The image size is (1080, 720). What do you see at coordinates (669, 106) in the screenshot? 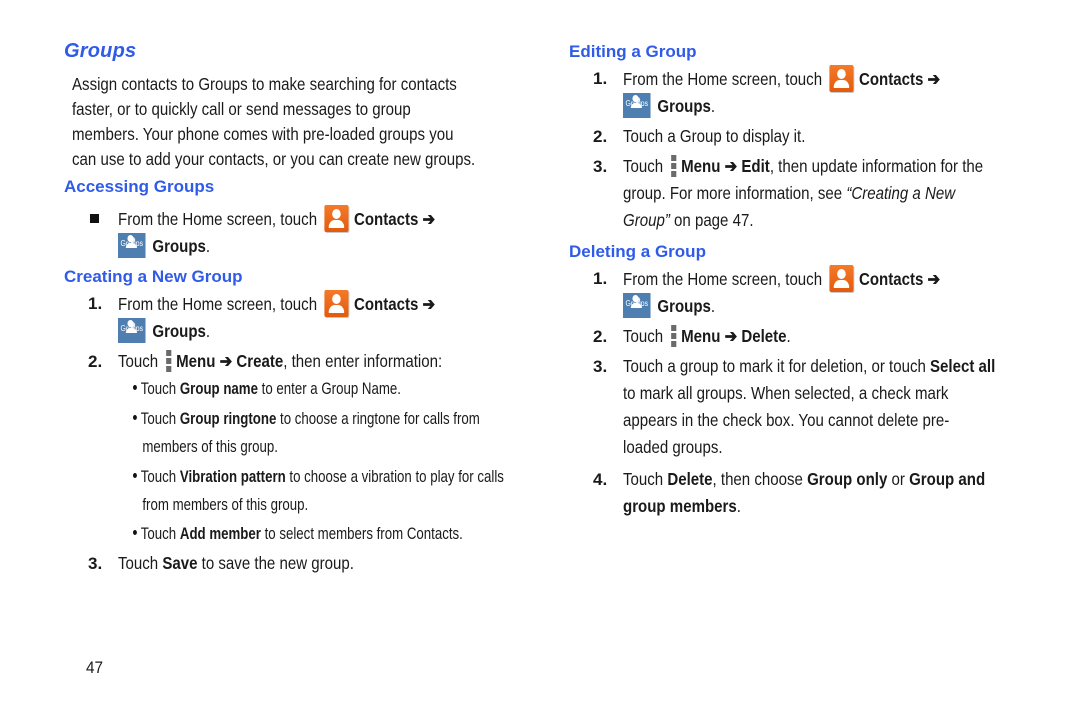
I see `editing-step-1-cont: Groups Groups.` at bounding box center [669, 106].